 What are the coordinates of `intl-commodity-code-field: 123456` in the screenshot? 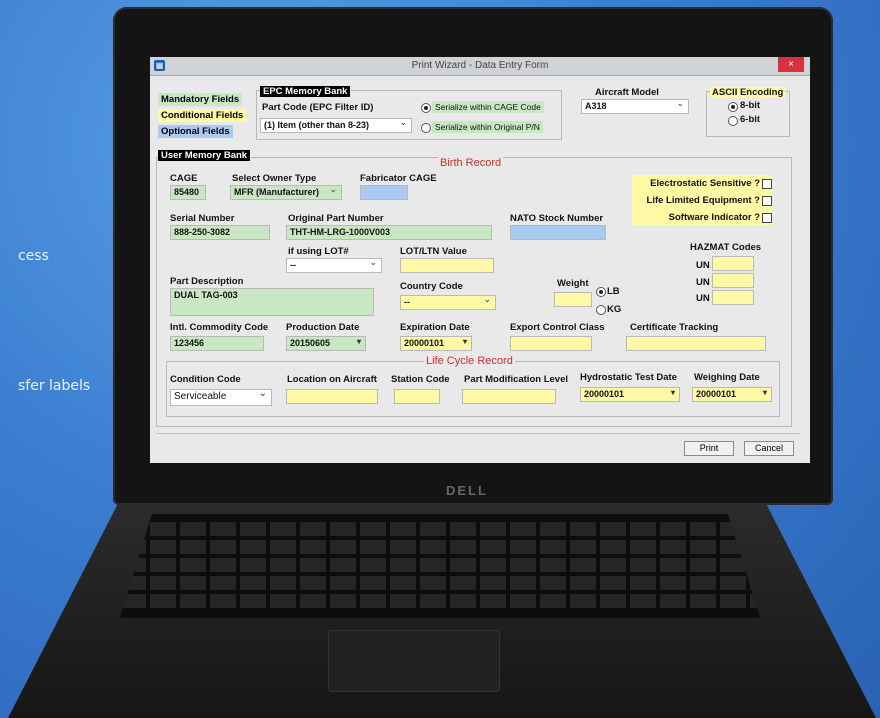 It's located at (217, 343).